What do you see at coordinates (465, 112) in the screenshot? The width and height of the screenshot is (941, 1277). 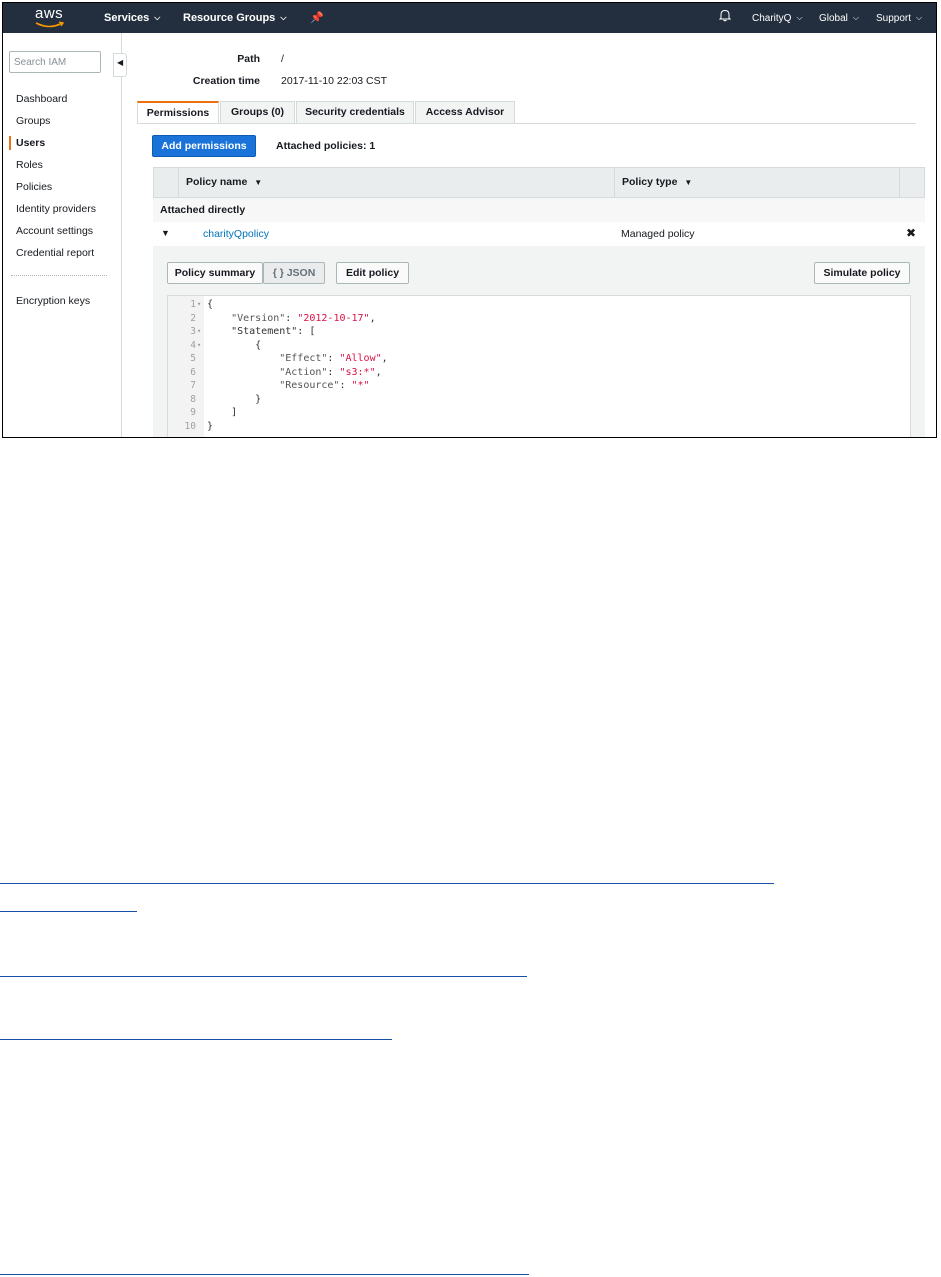 I see `tab-access-advisor: Access Advisor` at bounding box center [465, 112].